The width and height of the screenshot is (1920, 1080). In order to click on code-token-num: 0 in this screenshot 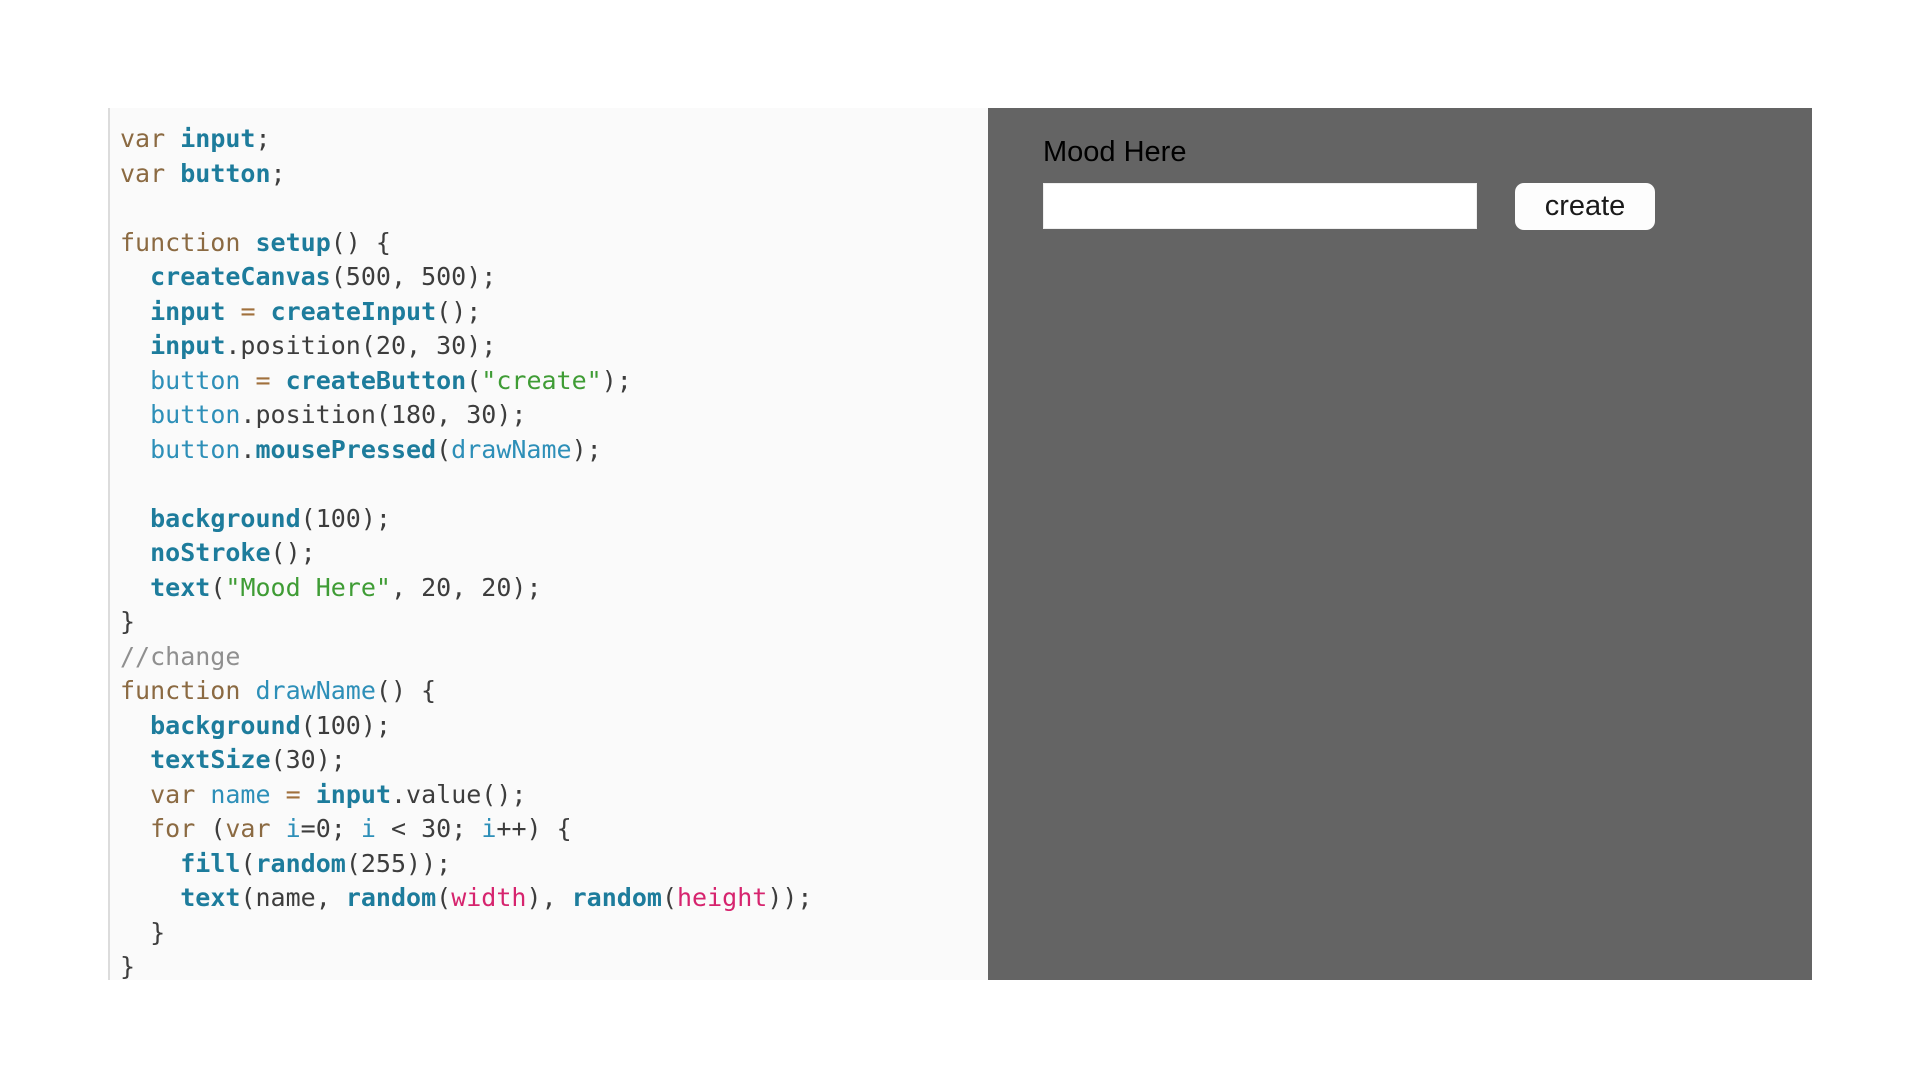, I will do `click(323, 828)`.